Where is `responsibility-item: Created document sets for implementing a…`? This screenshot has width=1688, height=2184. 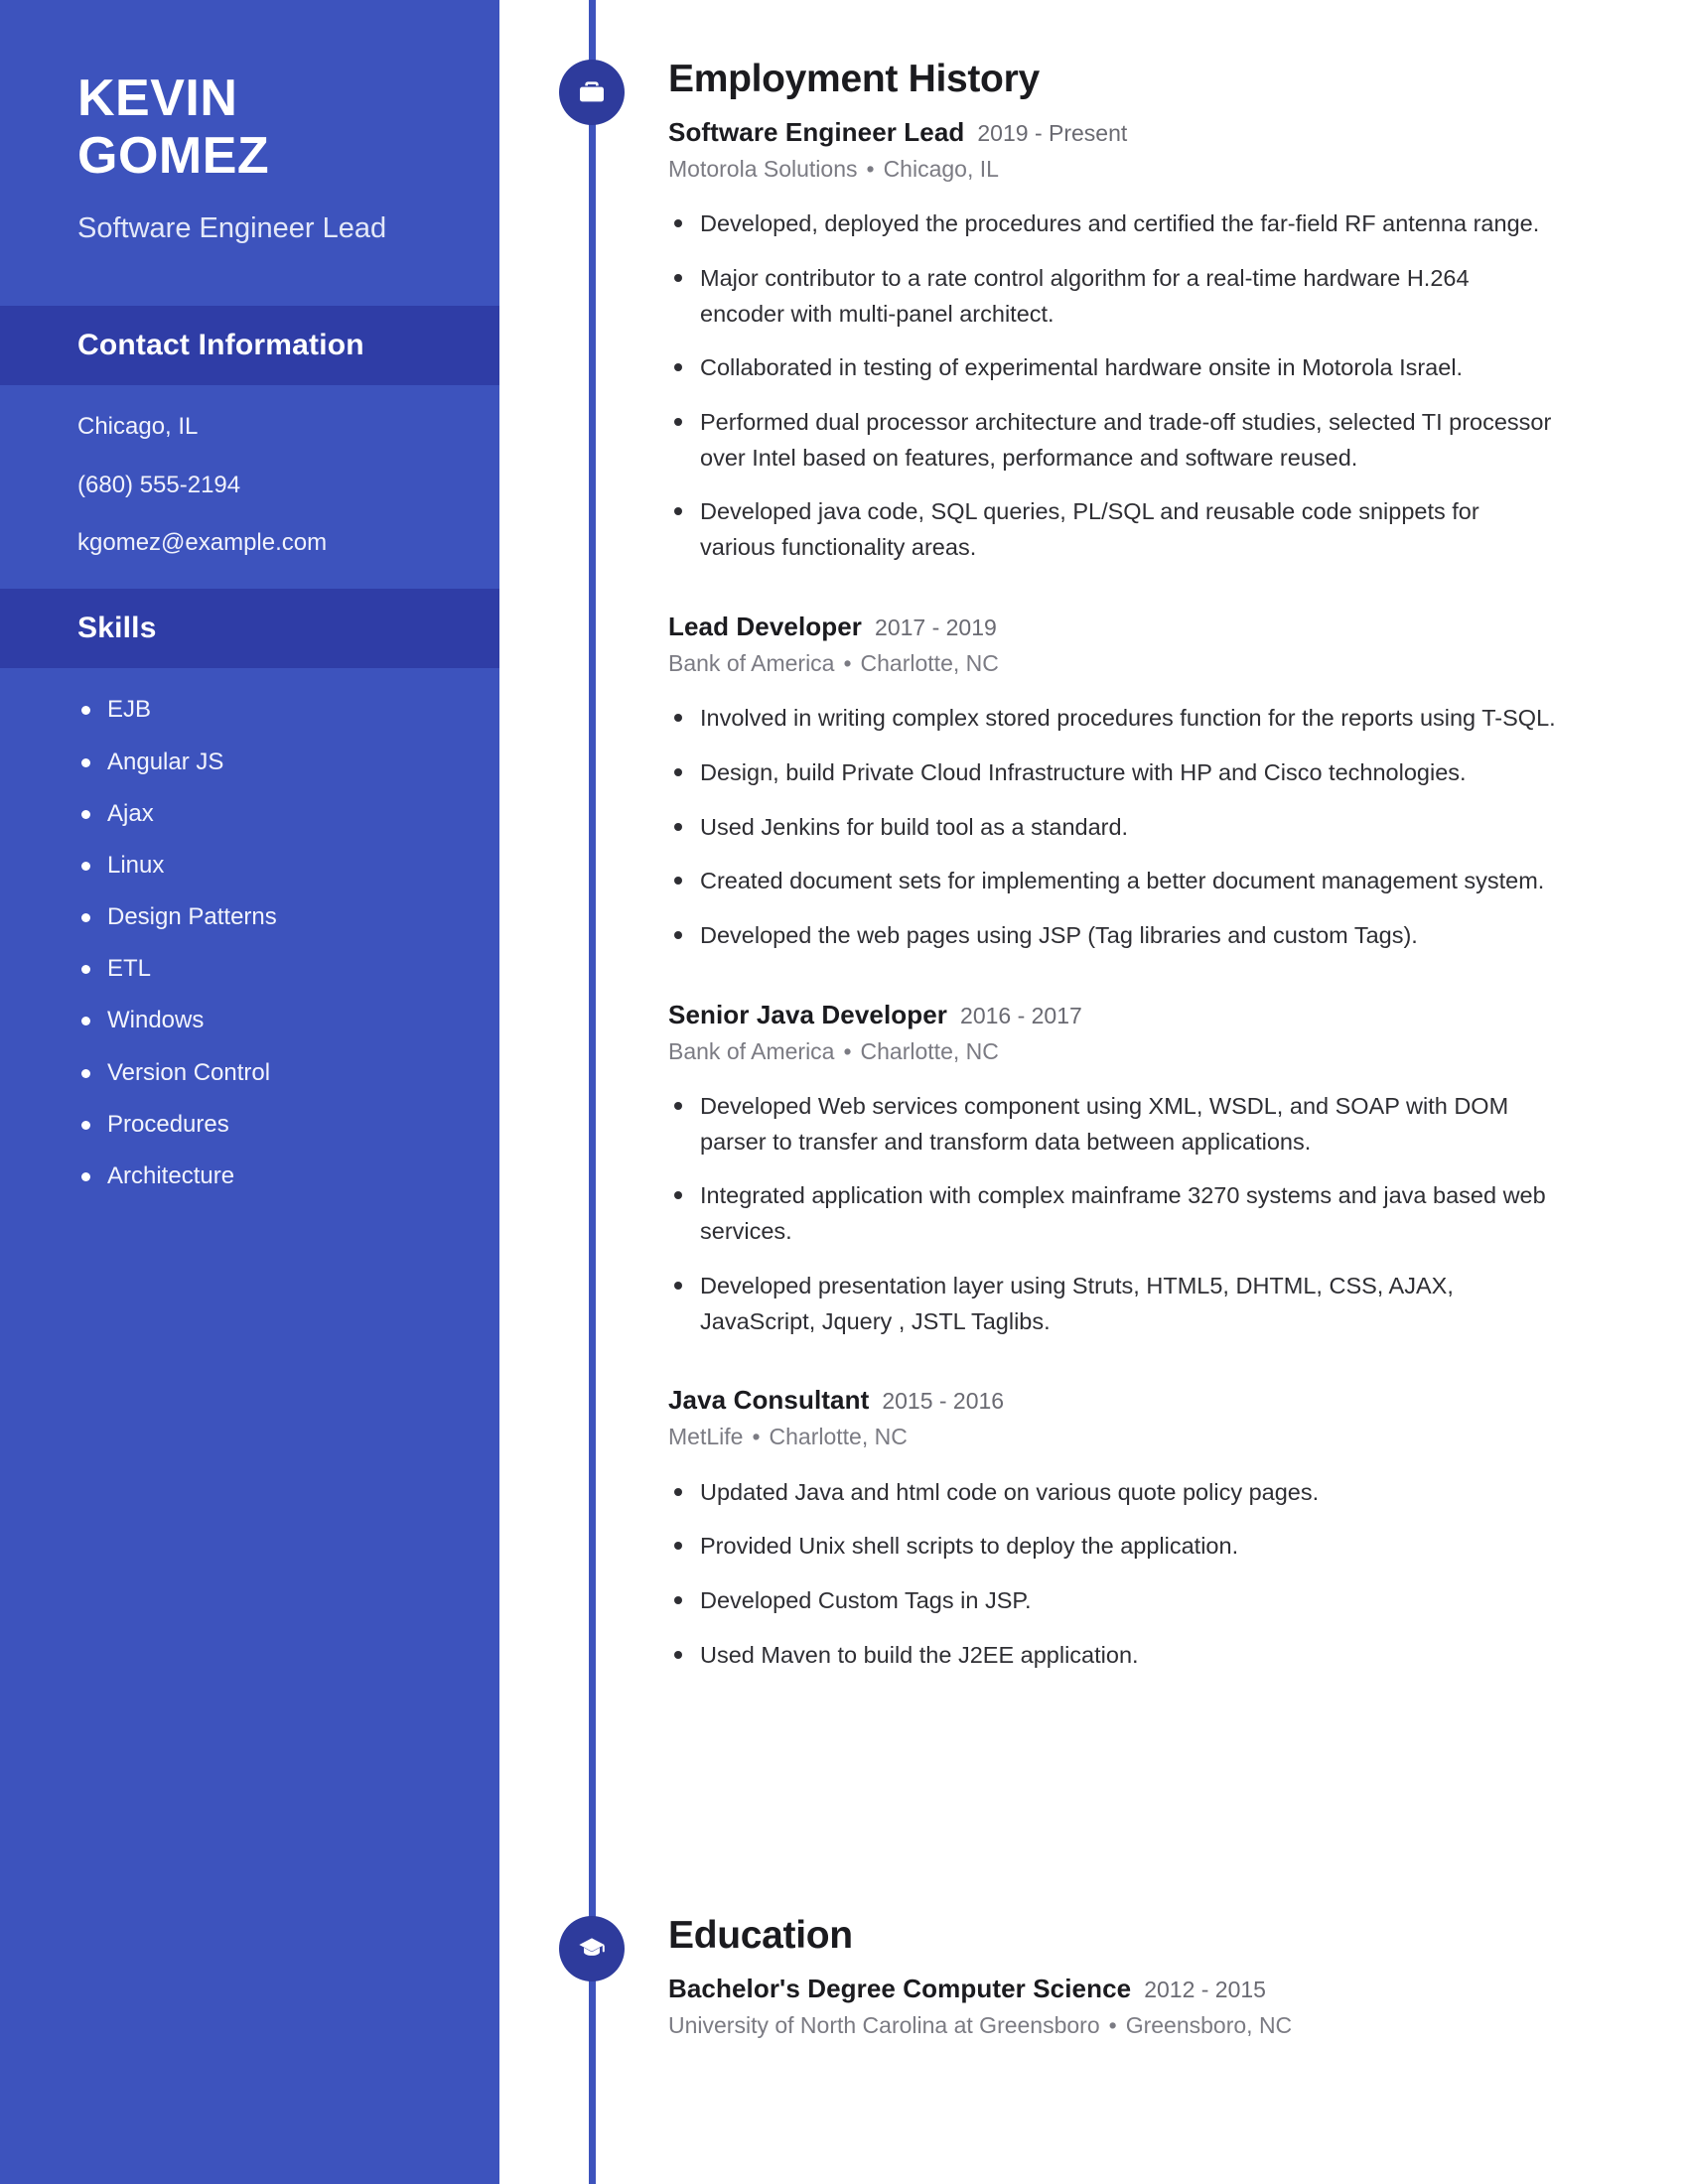 responsibility-item: Created document sets for implementing a… is located at coordinates (1113, 881).